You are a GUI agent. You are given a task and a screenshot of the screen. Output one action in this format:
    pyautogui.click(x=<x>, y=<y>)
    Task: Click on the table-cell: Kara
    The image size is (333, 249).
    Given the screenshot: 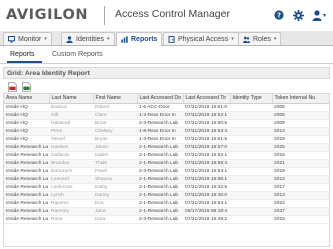 What is the action you would take?
    pyautogui.click(x=115, y=219)
    